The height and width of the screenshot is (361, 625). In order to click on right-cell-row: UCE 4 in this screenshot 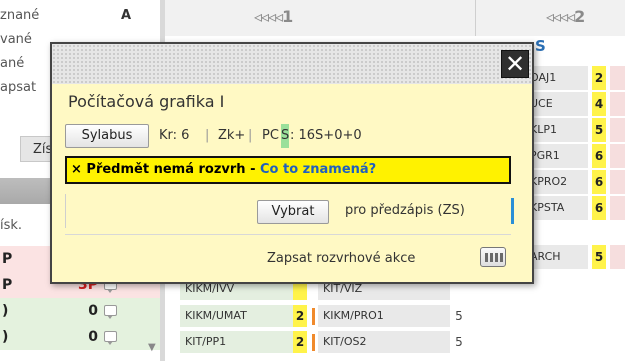, I will do `click(577, 104)`.